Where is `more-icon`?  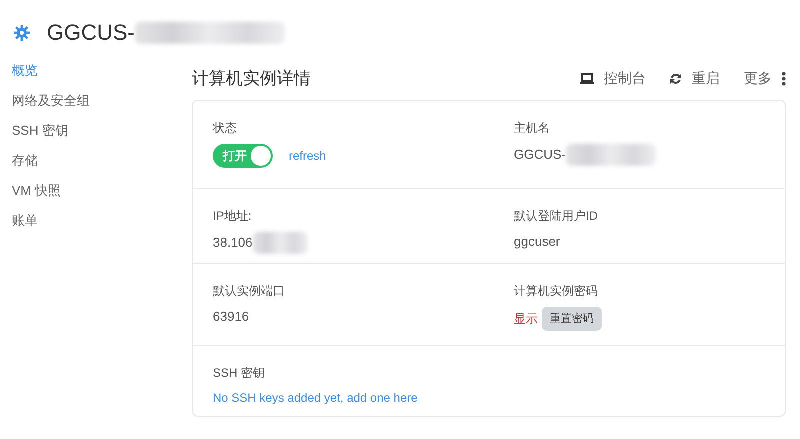
more-icon is located at coordinates (784, 79).